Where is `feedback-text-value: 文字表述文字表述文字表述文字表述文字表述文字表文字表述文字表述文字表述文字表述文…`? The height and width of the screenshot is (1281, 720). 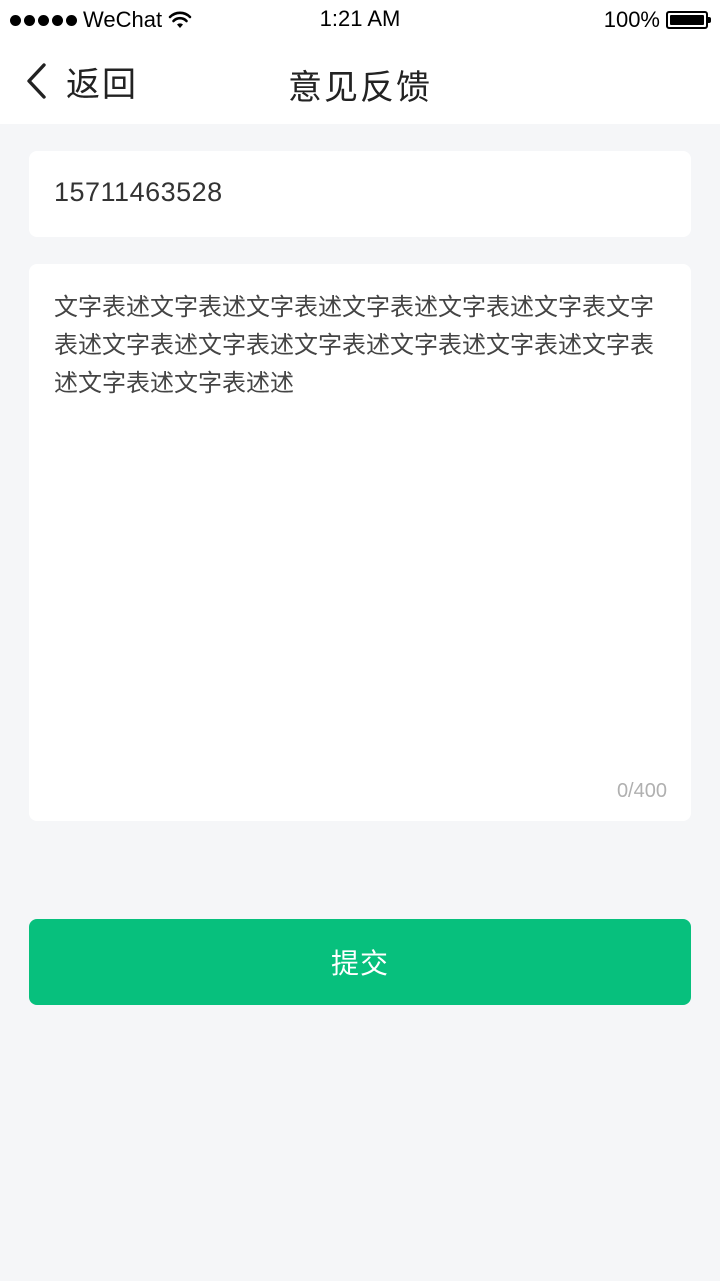 feedback-text-value: 文字表述文字表述文字表述文字表述文字表述文字表文字表述文字表述文字表述文字表述文… is located at coordinates (354, 345).